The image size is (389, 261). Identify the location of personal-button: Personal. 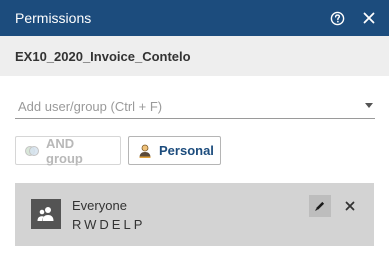
(174, 150).